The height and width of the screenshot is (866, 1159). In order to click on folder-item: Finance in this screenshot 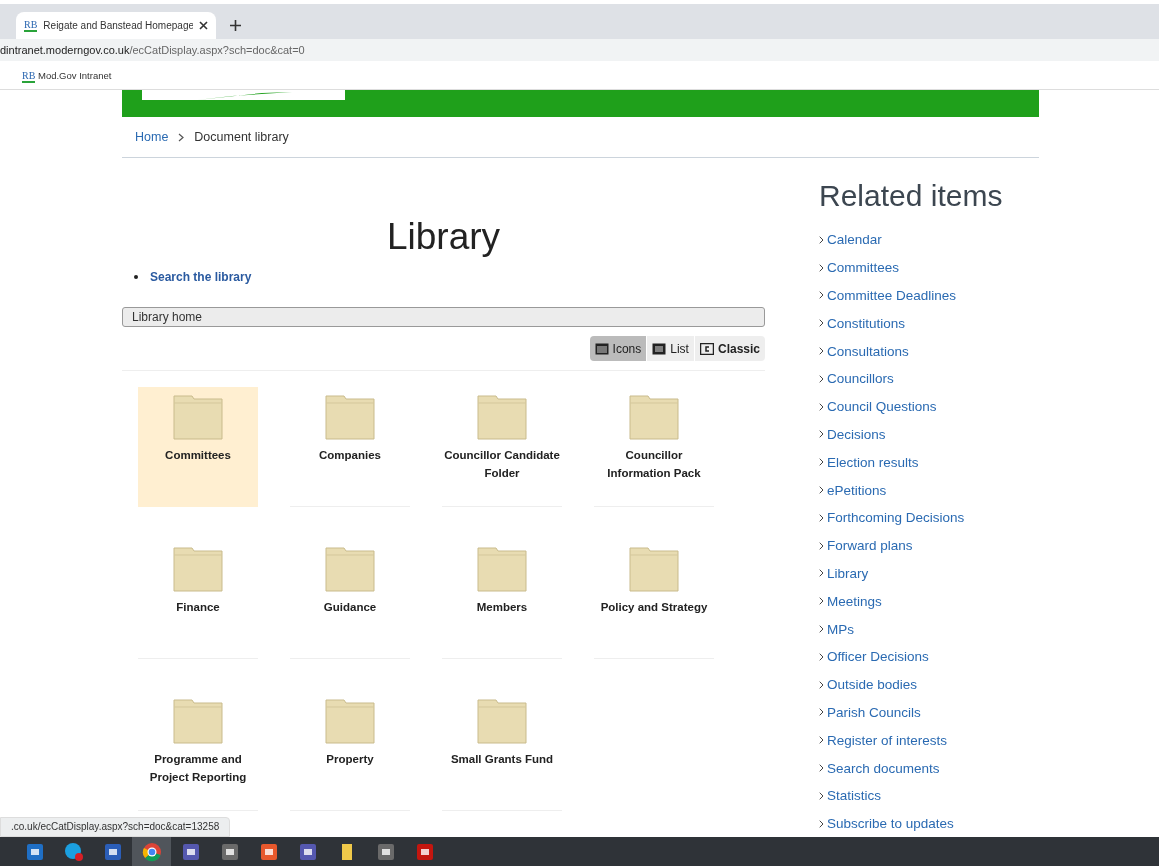, I will do `click(198, 599)`.